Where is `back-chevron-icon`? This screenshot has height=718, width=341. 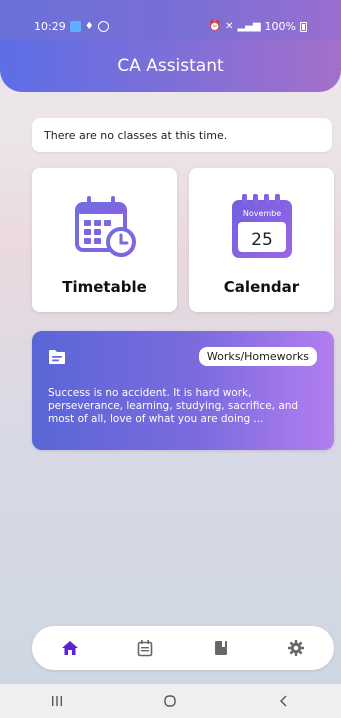
back-chevron-icon is located at coordinates (283, 701).